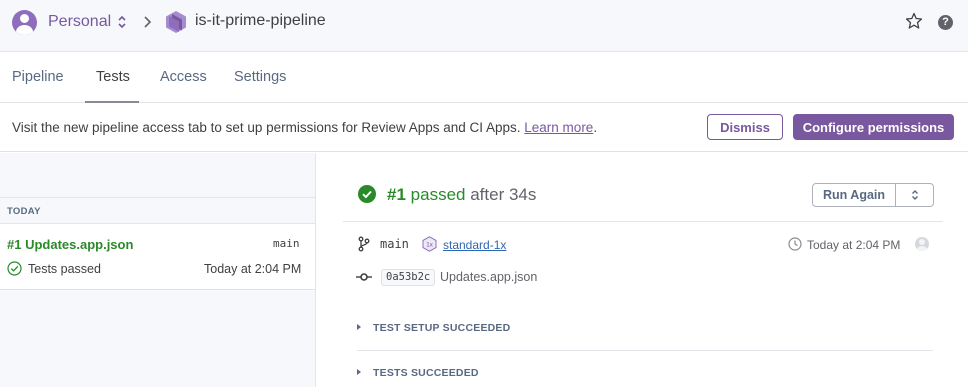 This screenshot has height=387, width=968. Describe the element at coordinates (503, 194) in the screenshot. I see `run-duration: after 34s` at that location.